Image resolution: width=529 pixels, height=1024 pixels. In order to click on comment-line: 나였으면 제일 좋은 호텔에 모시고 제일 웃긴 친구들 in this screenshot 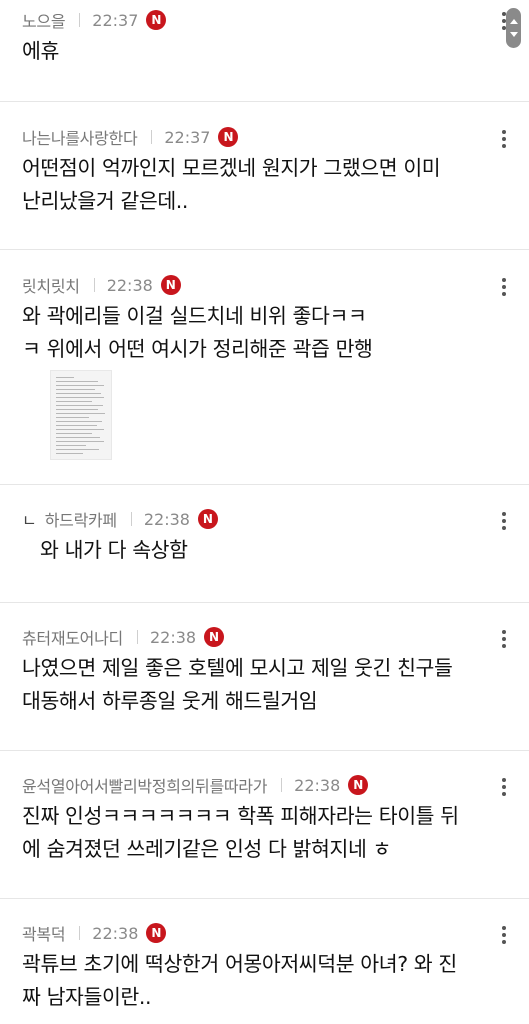, I will do `click(237, 668)`.